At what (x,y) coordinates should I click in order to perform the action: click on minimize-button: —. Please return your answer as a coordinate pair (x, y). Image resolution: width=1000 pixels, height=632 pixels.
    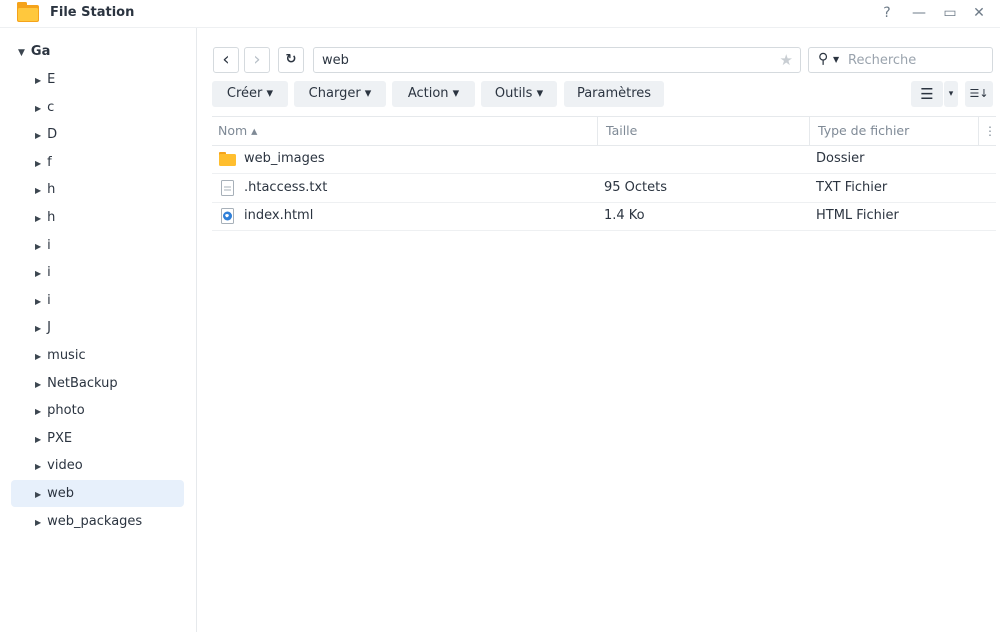
    Looking at the image, I should click on (919, 13).